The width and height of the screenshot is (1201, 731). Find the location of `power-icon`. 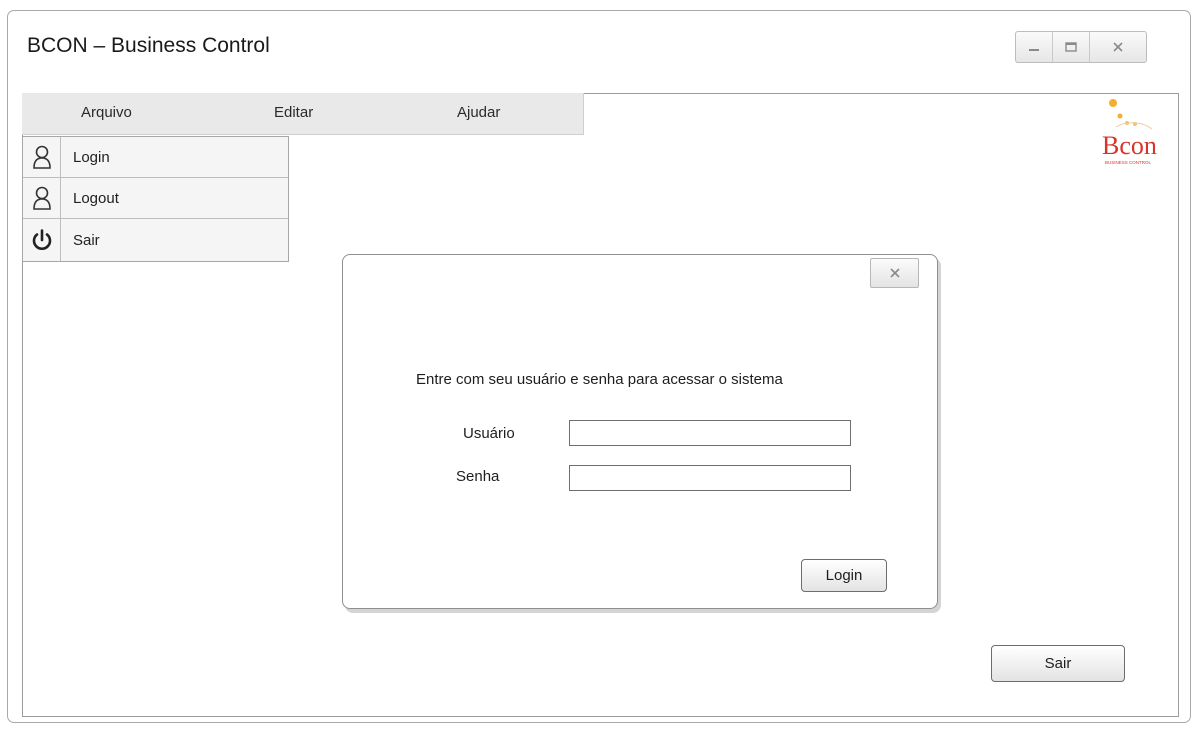

power-icon is located at coordinates (42, 240).